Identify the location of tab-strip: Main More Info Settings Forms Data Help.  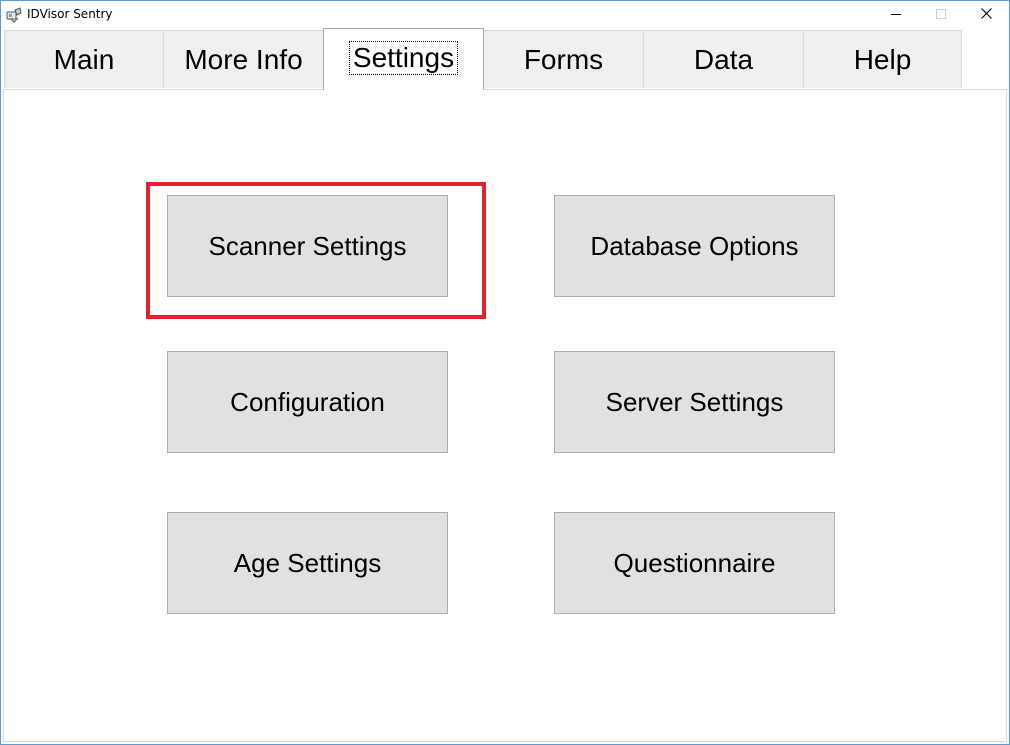
(505, 59).